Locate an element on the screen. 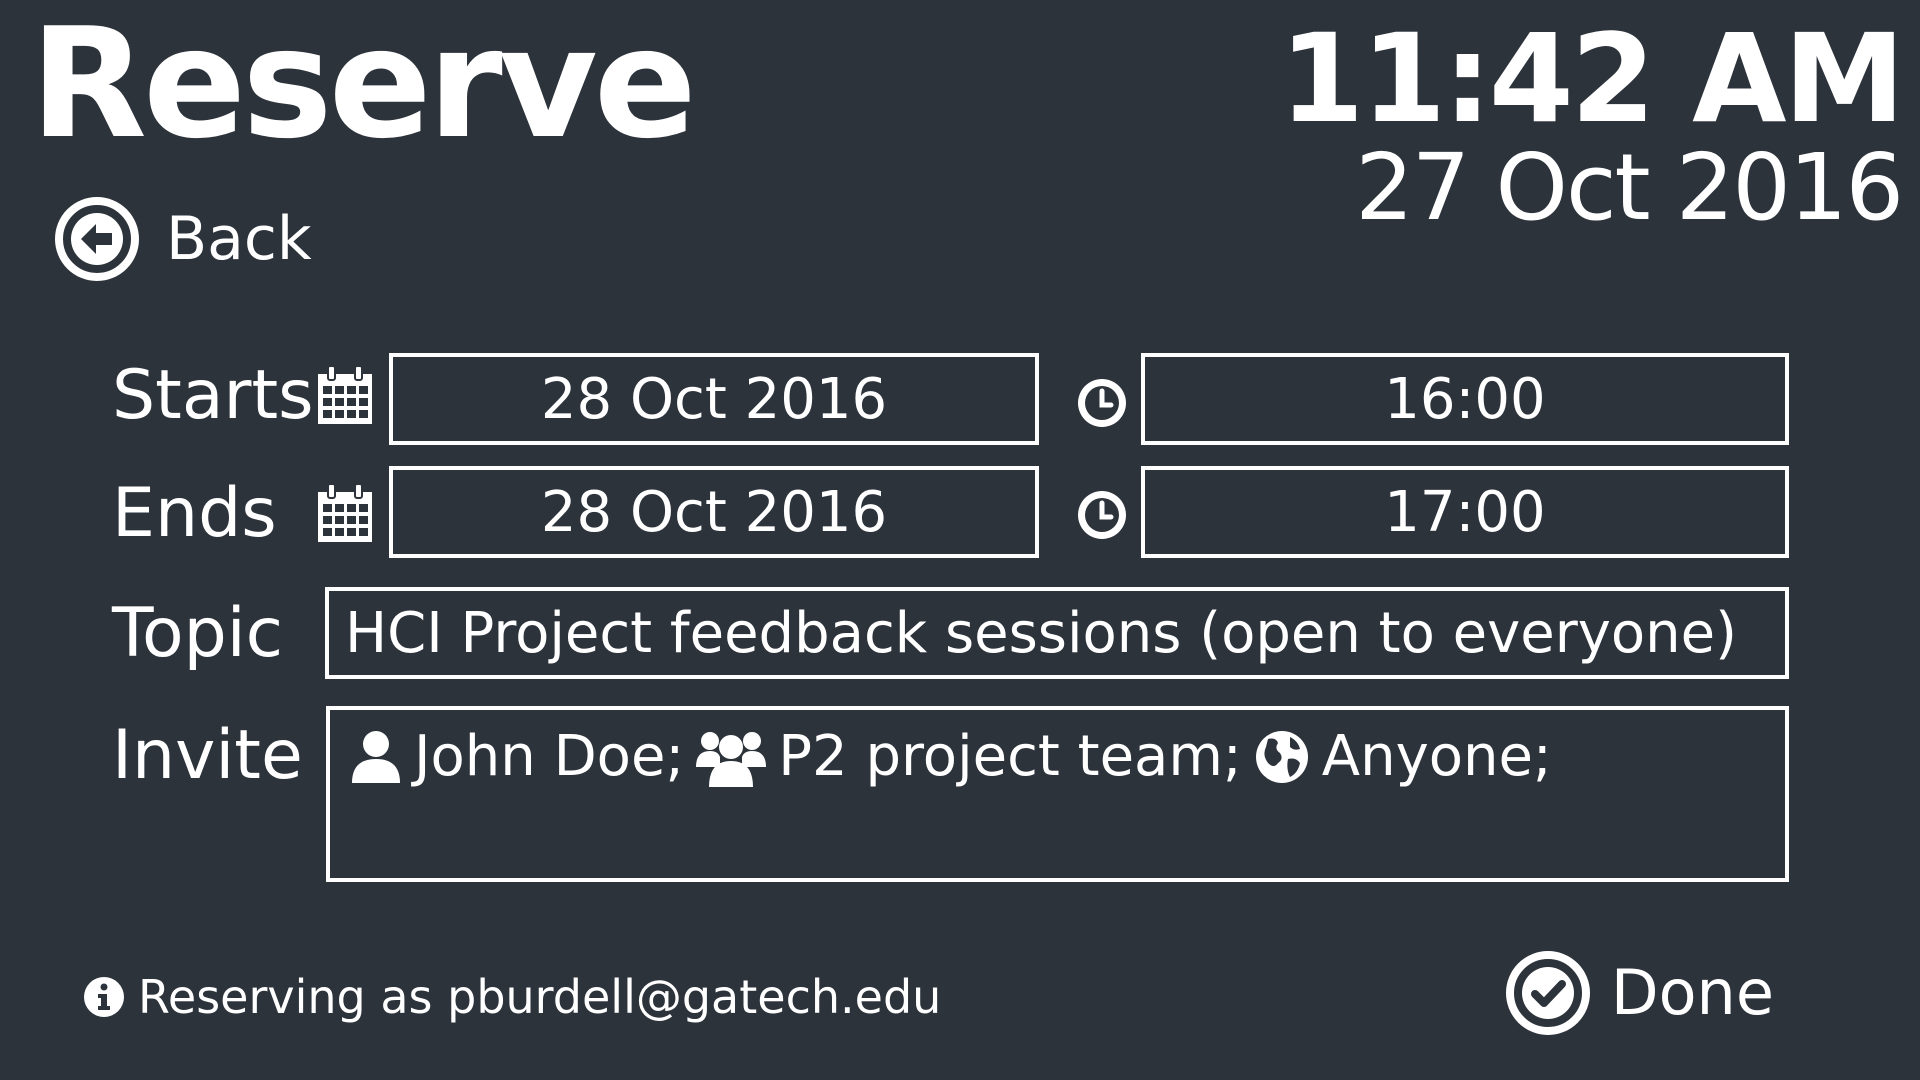 The height and width of the screenshot is (1080, 1920). starts-label: Starts is located at coordinates (213, 395).